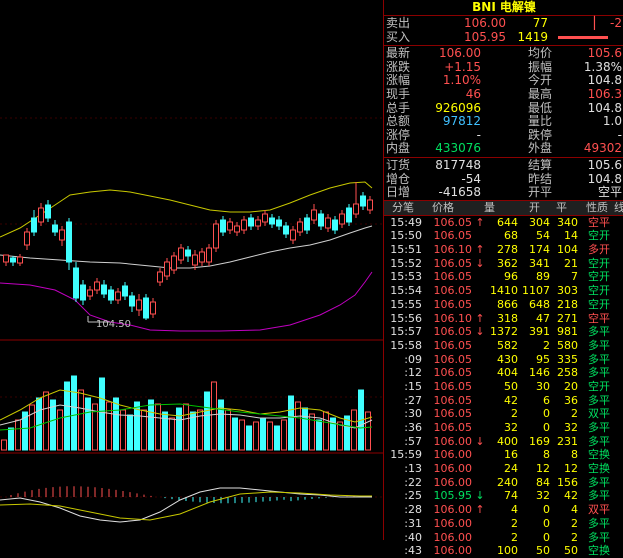 The height and width of the screenshot is (558, 623). I want to click on stat-label: 最高, so click(540, 93).